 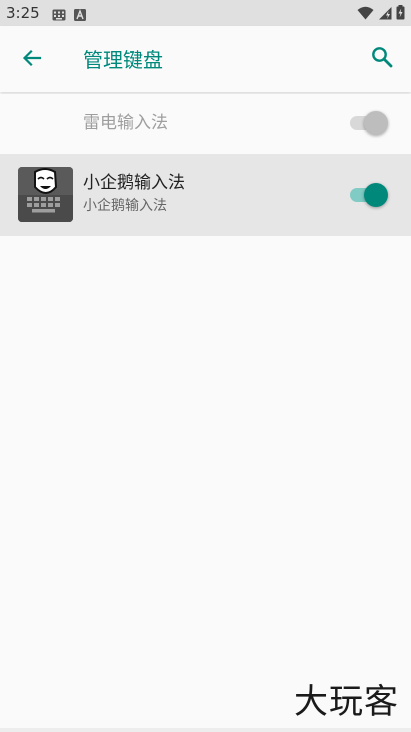 What do you see at coordinates (205, 59) in the screenshot?
I see `app-bar: 管理键盘` at bounding box center [205, 59].